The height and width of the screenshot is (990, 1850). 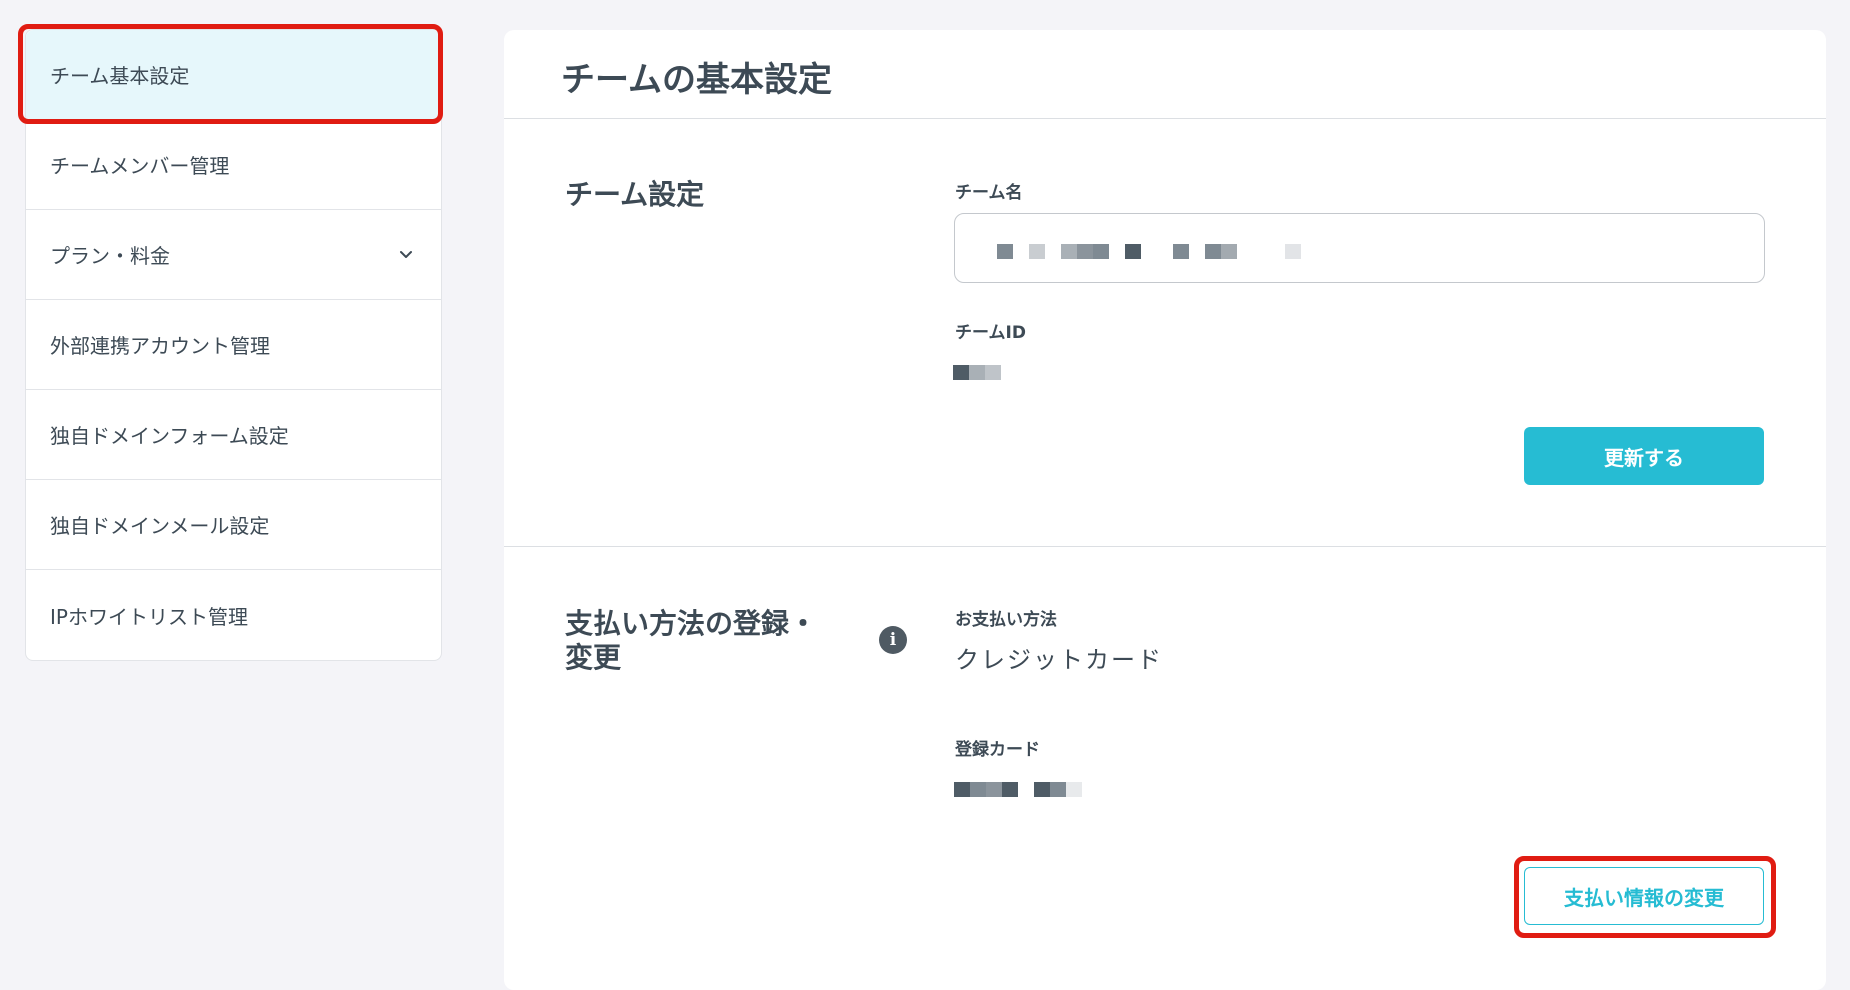 I want to click on team-name-redacted-value, so click(x=1149, y=251).